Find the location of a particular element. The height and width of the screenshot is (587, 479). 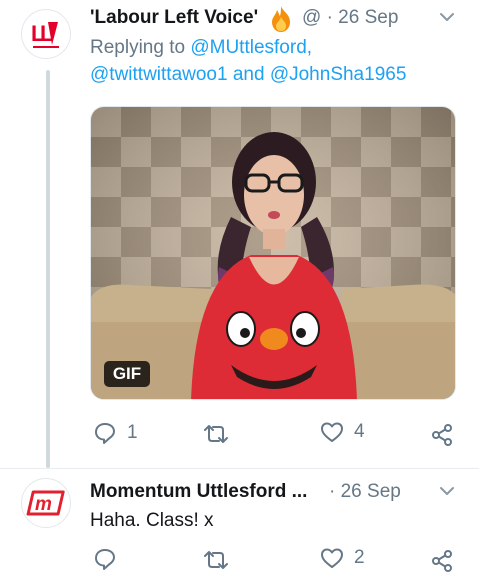

labour-left-voice-logo: L L is located at coordinates (45, 34).